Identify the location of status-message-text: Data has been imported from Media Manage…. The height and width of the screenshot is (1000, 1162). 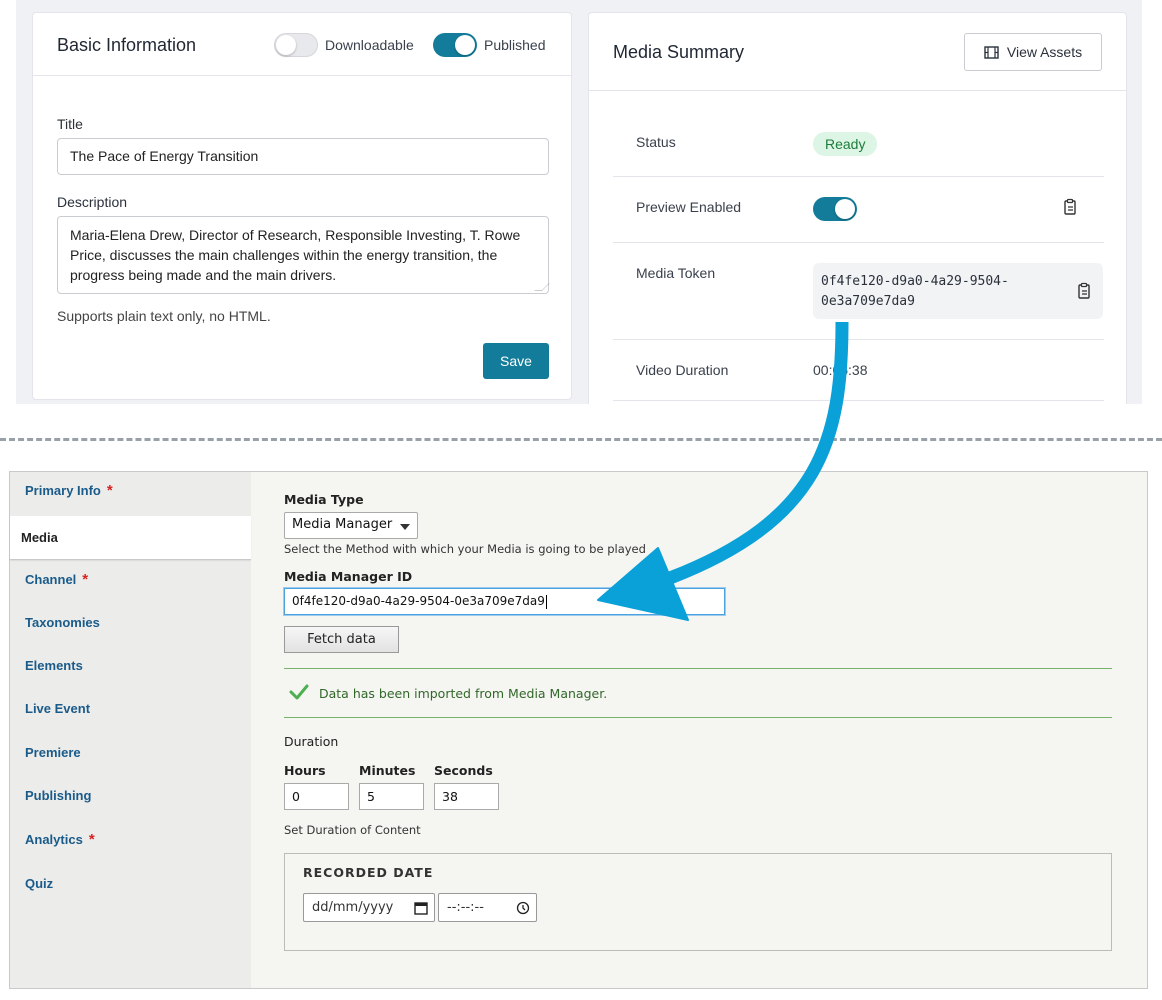
(463, 693).